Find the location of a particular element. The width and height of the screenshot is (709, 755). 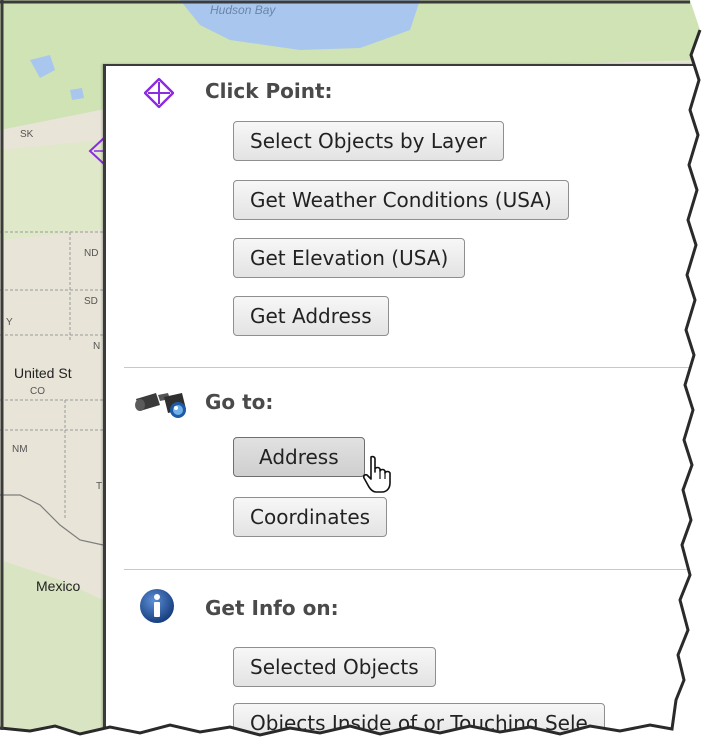

section-header-get-info: Get Info on: is located at coordinates (272, 608).